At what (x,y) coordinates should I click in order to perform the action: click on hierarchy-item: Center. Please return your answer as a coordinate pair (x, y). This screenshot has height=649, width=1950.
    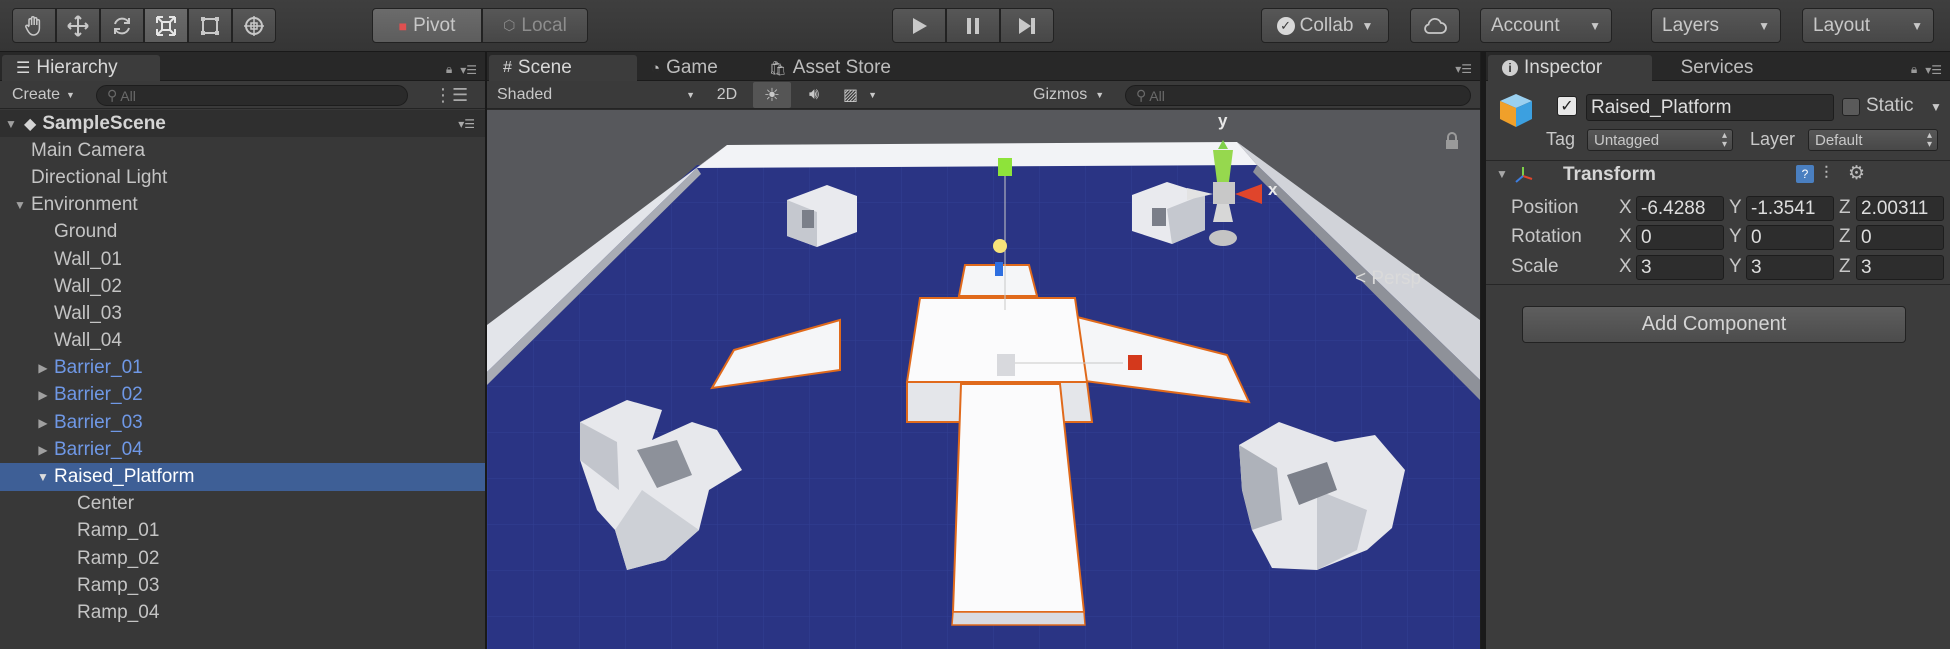
    Looking at the image, I should click on (242, 504).